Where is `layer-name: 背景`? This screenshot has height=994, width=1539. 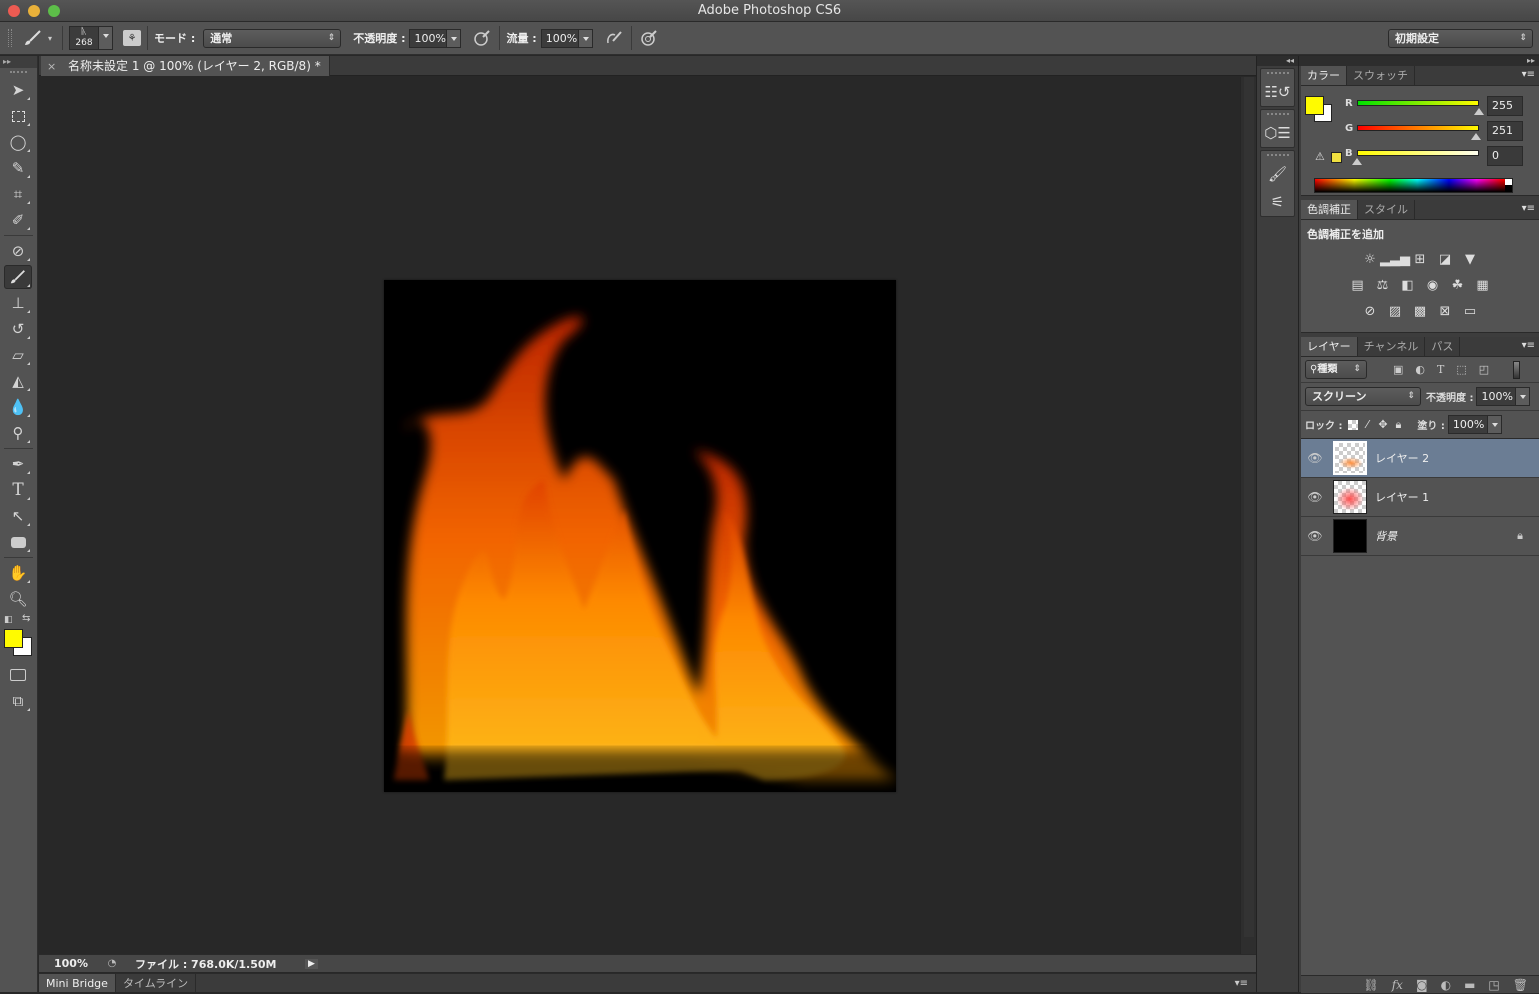
layer-name: 背景 is located at coordinates (1386, 536).